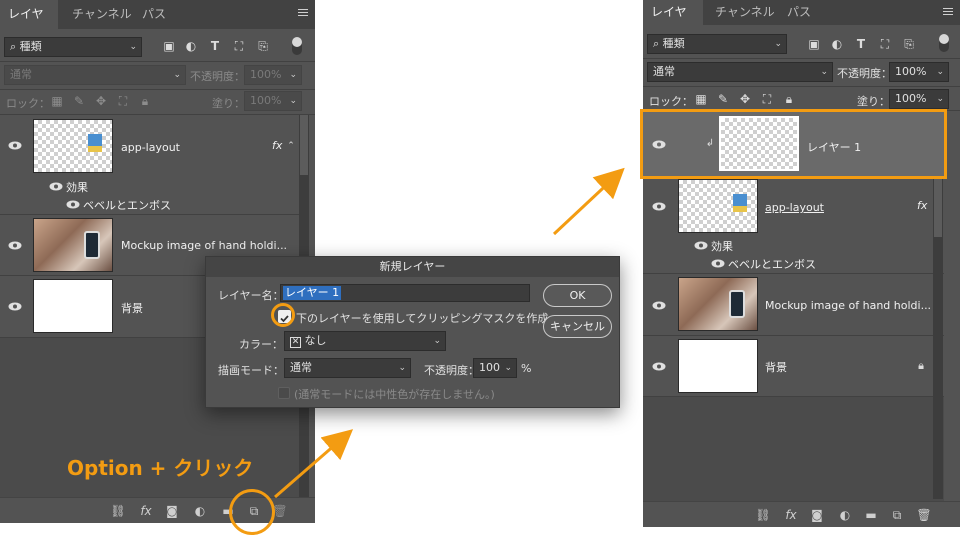 The width and height of the screenshot is (960, 540). What do you see at coordinates (793, 225) in the screenshot?
I see `layer-row-app-layout: app-layout fx ⌃ 効果 ベベルとエンボス` at bounding box center [793, 225].